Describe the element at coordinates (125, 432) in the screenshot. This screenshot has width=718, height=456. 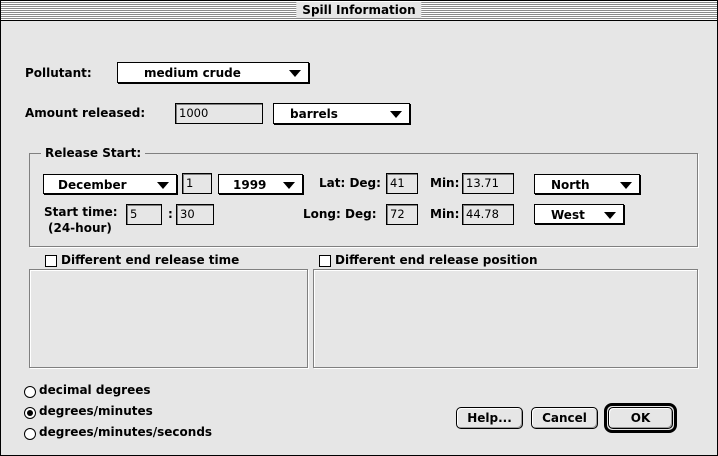
I see `degrees-minutes-seconds-label: degrees/minutes/seconds` at that location.